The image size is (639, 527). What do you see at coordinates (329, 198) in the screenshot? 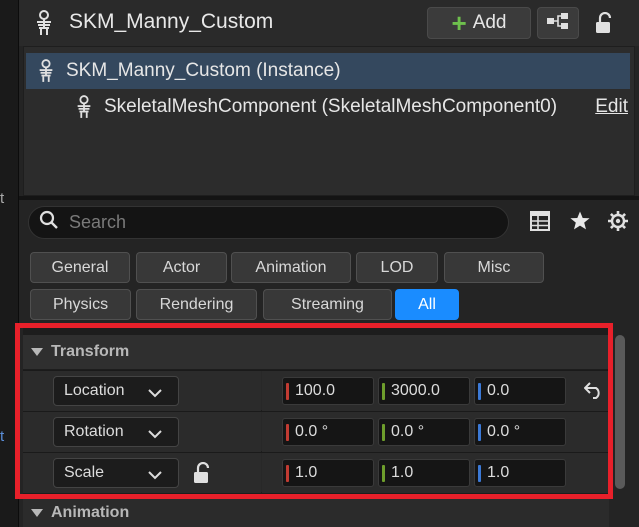
I see `splitter` at bounding box center [329, 198].